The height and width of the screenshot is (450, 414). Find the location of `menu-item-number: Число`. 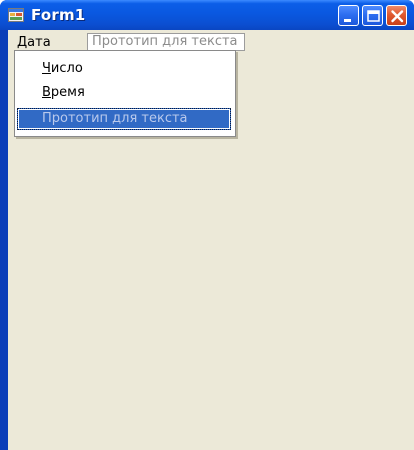

menu-item-number: Число is located at coordinates (125, 69).